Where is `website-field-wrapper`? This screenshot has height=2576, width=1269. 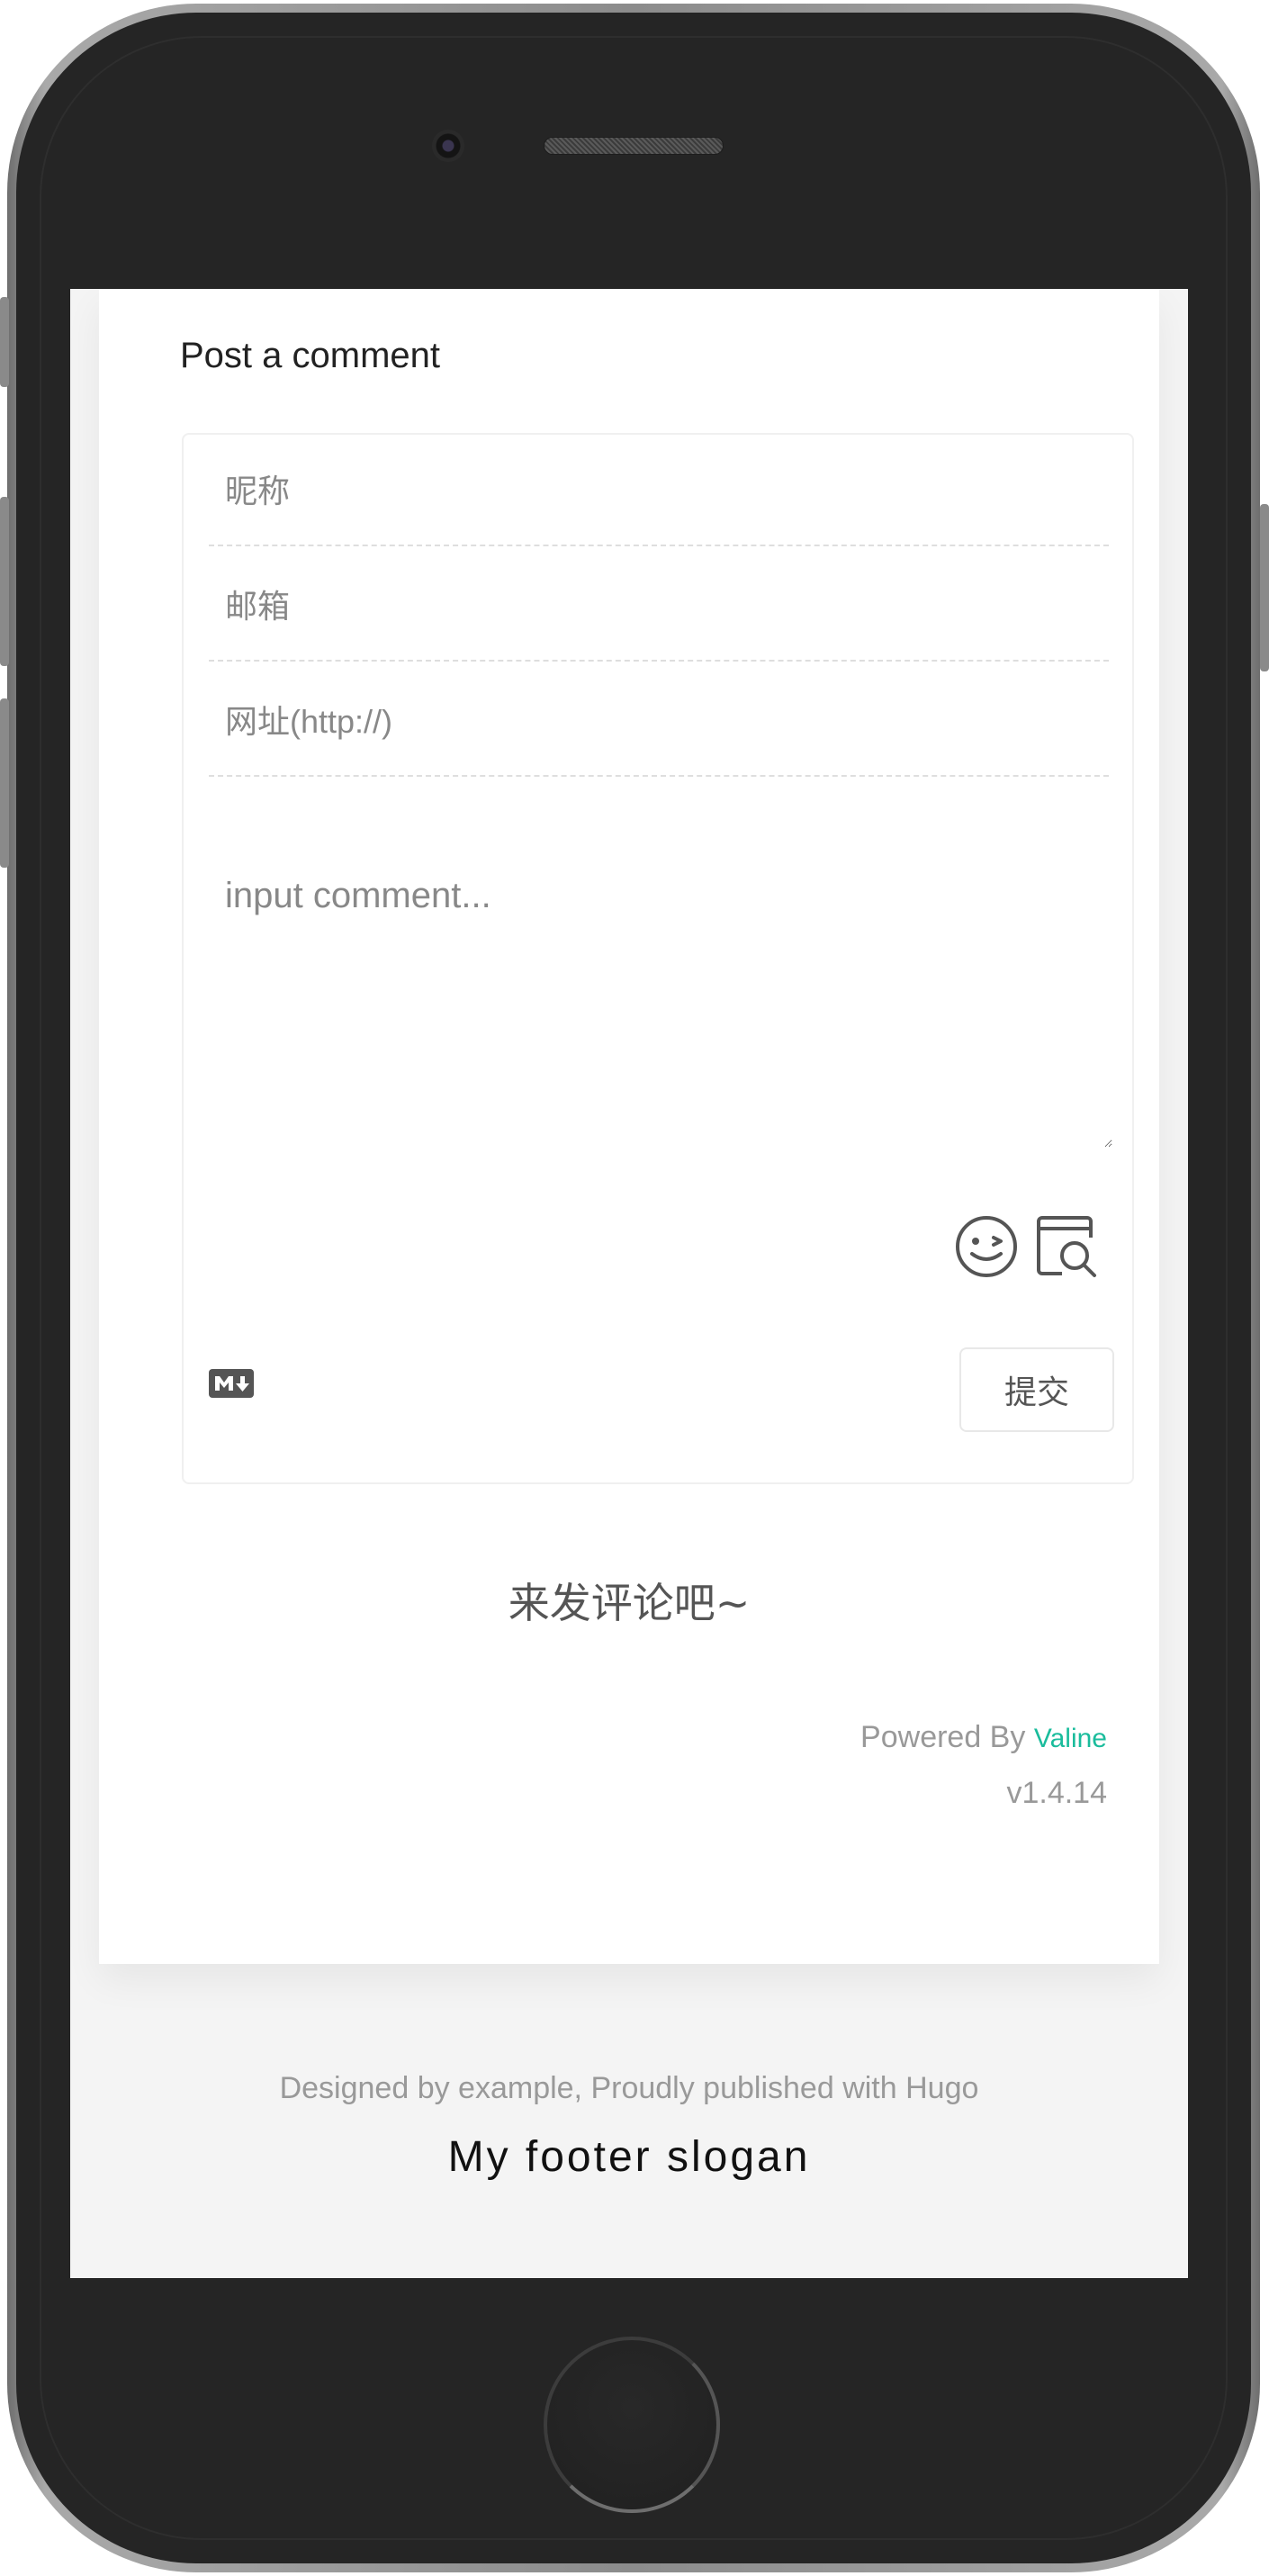
website-field-wrapper is located at coordinates (659, 721).